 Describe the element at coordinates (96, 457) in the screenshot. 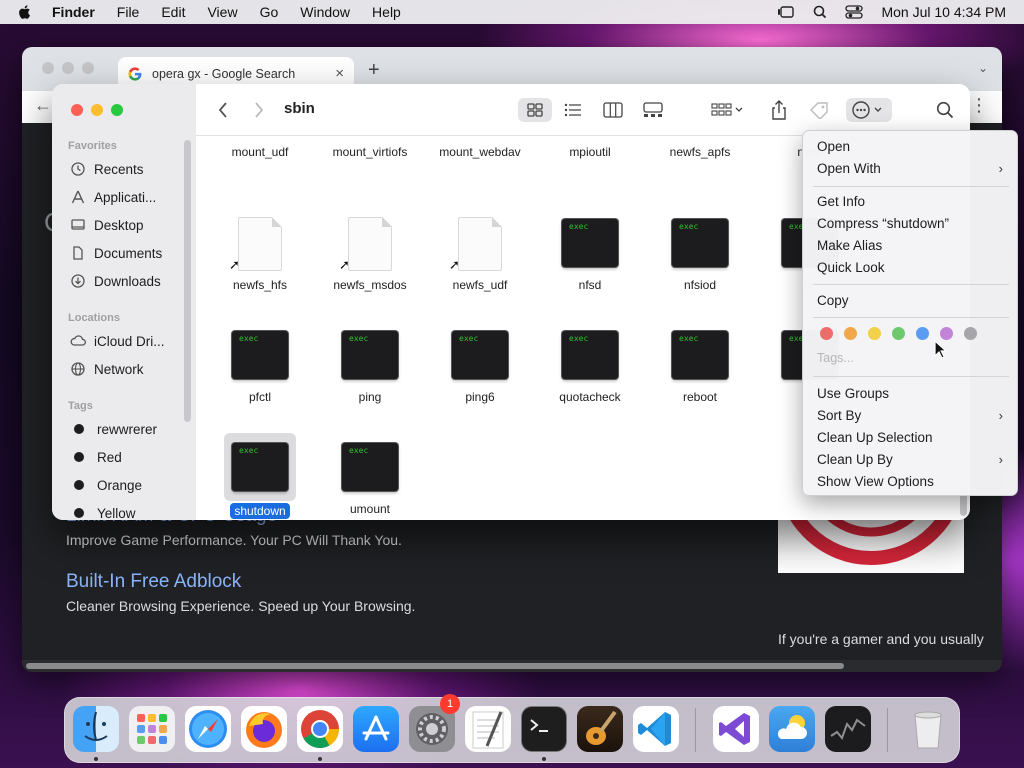

I see `sidebar-tag-red: Red` at that location.